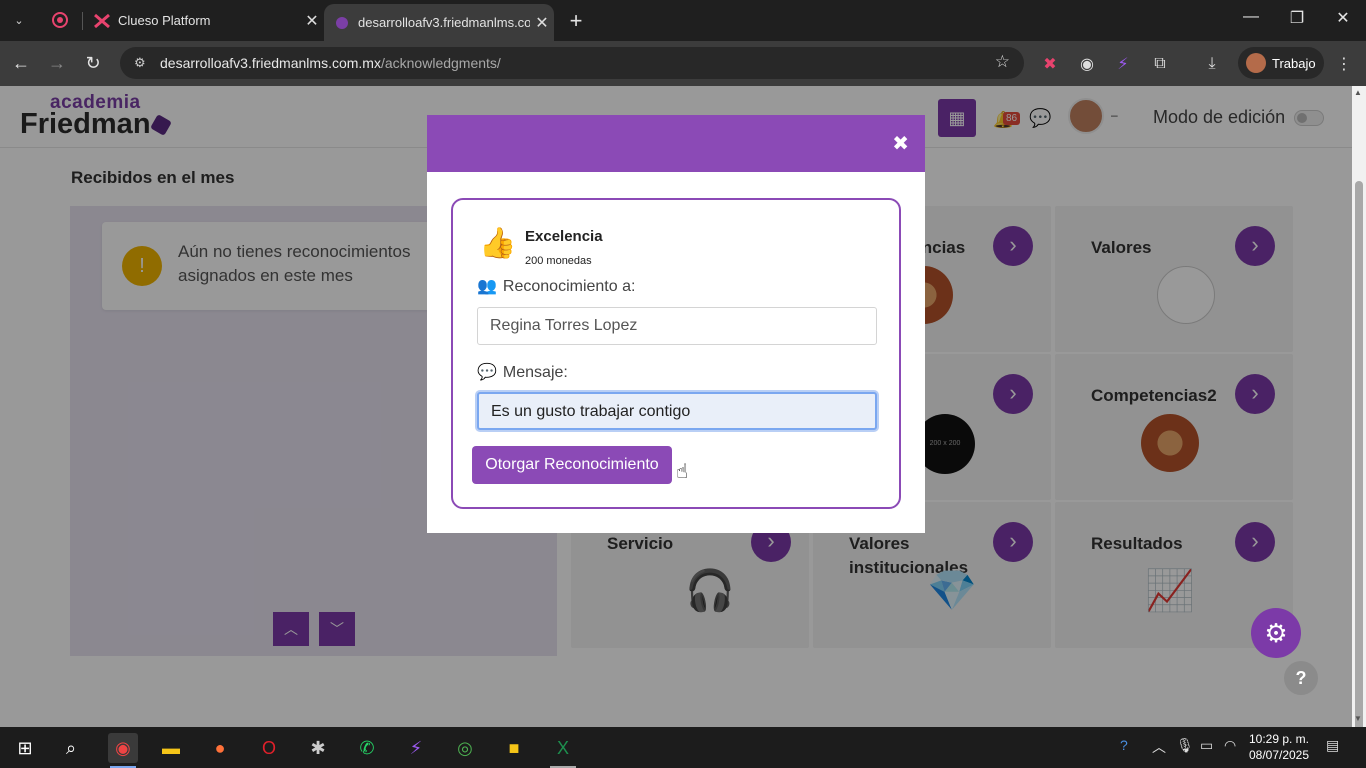 Image resolution: width=1366 pixels, height=768 pixels. What do you see at coordinates (416, 748) in the screenshot?
I see `lightning-app-icon: ⚡` at bounding box center [416, 748].